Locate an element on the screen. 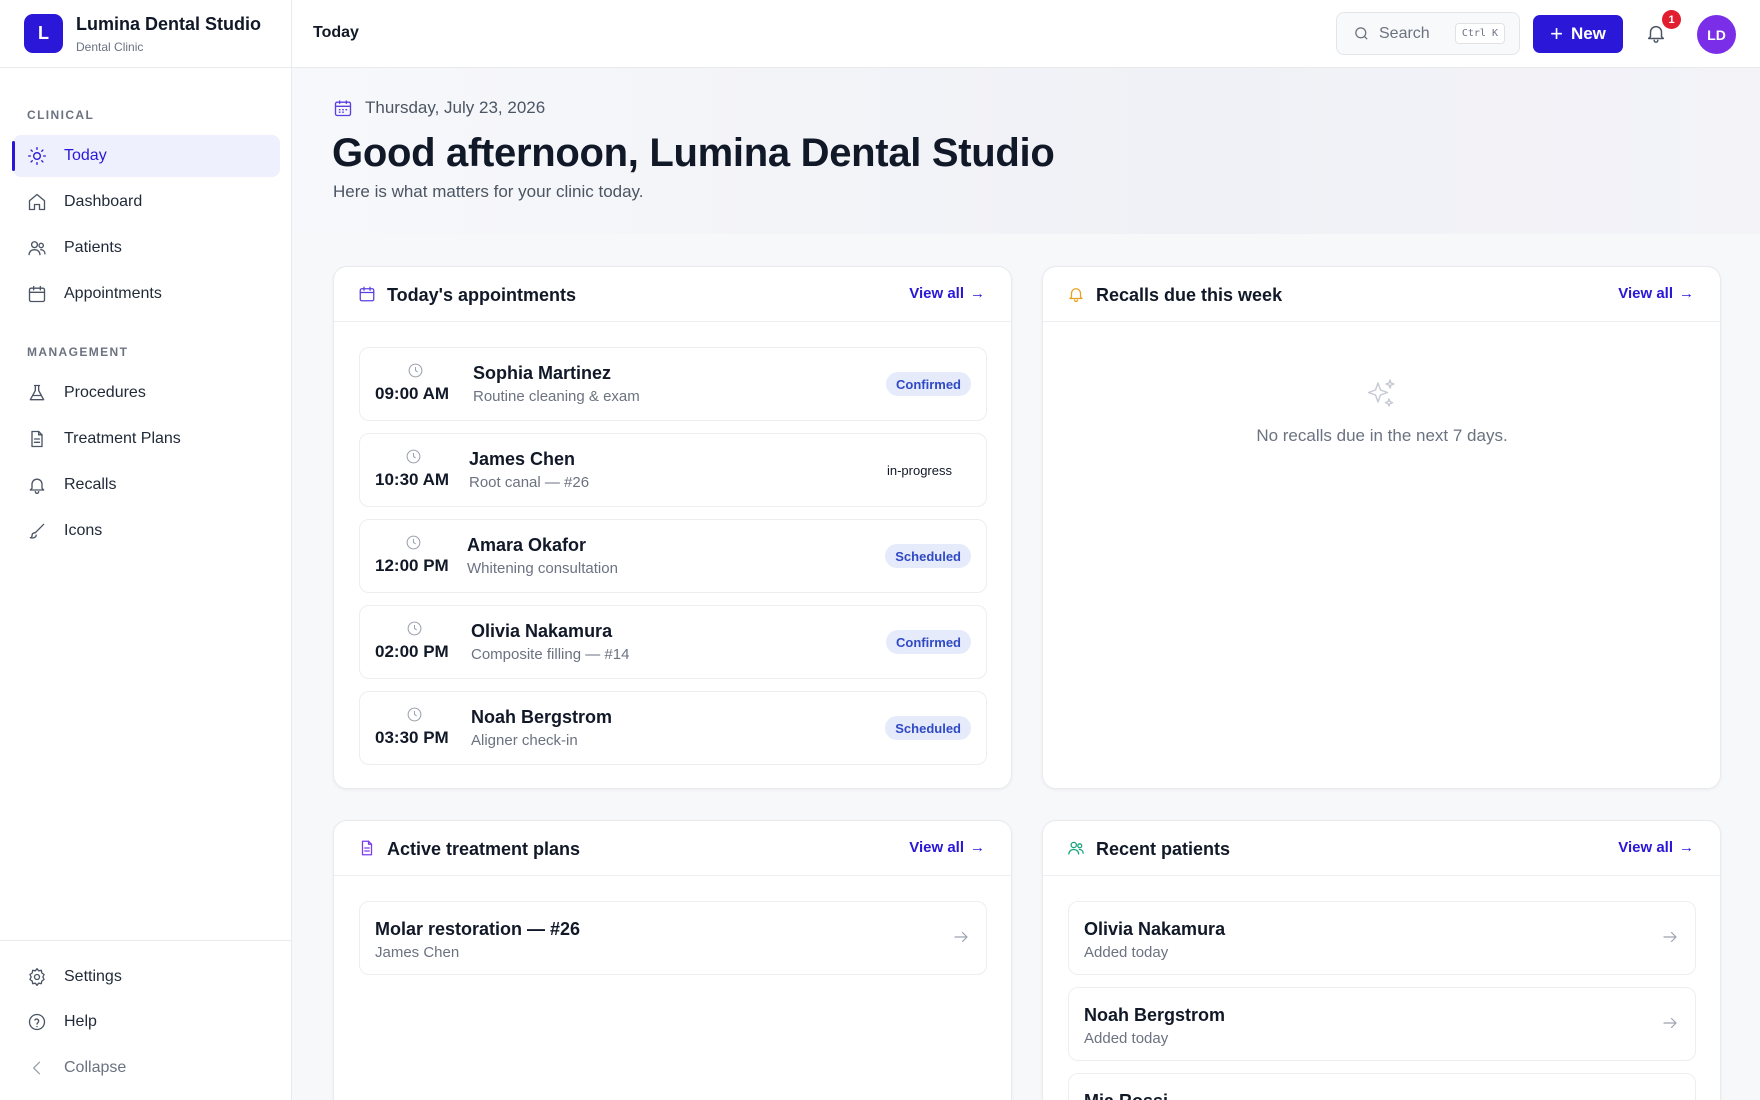  appointment-patient: Sophia Martinez is located at coordinates (542, 373).